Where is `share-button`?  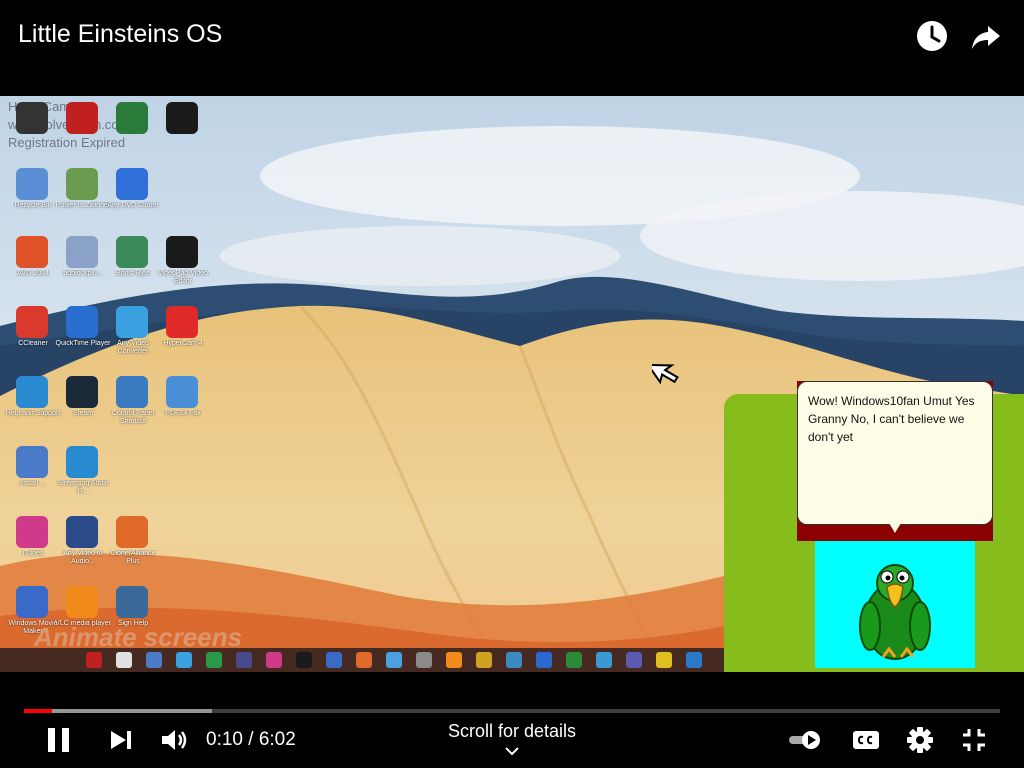
share-button is located at coordinates (986, 36).